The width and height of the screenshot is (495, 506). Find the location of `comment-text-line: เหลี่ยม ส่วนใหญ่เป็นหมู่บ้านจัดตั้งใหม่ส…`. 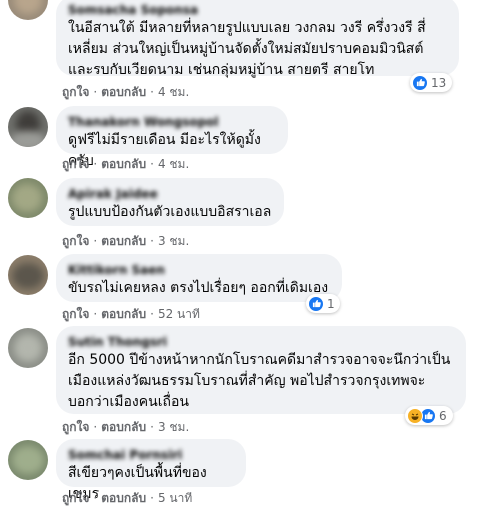

comment-text-line: เหลี่ยม ส่วนใหญ่เป็นหมู่บ้านจัดตั้งใหม่ส… is located at coordinates (246, 49).